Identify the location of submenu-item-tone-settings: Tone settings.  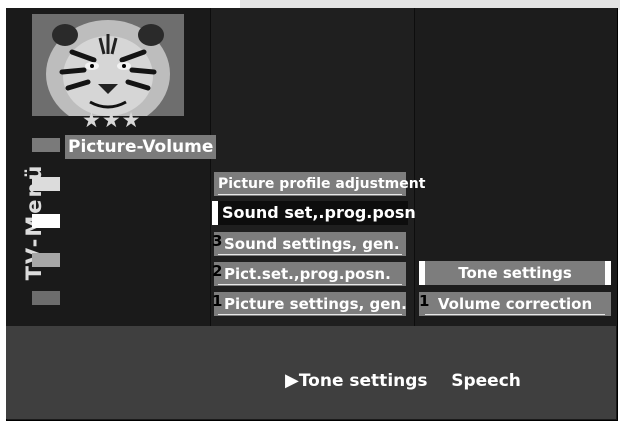
(515, 273).